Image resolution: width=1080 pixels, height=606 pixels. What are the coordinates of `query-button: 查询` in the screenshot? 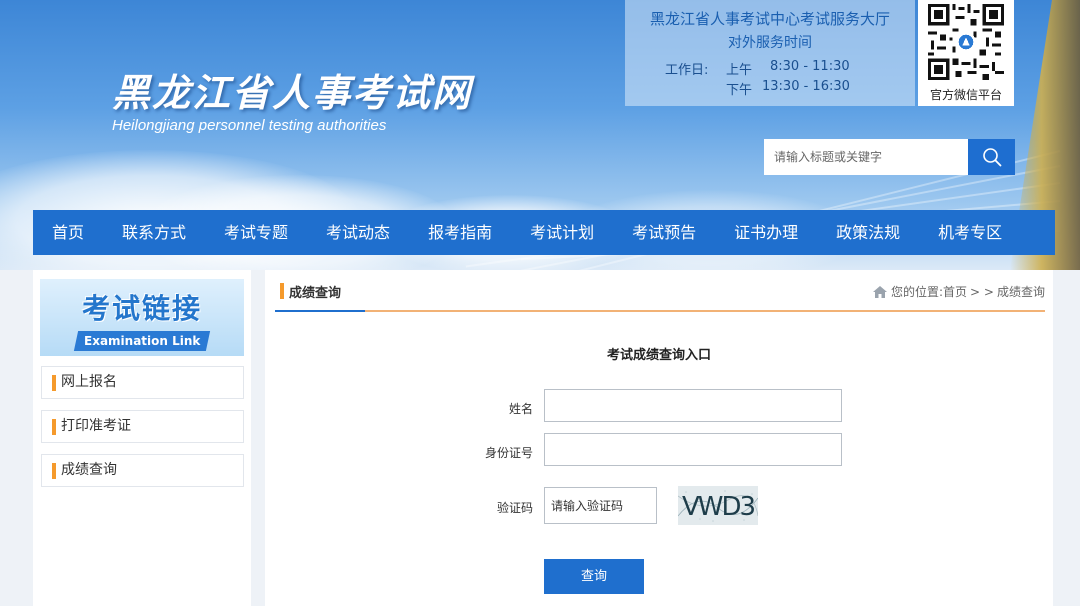 It's located at (594, 576).